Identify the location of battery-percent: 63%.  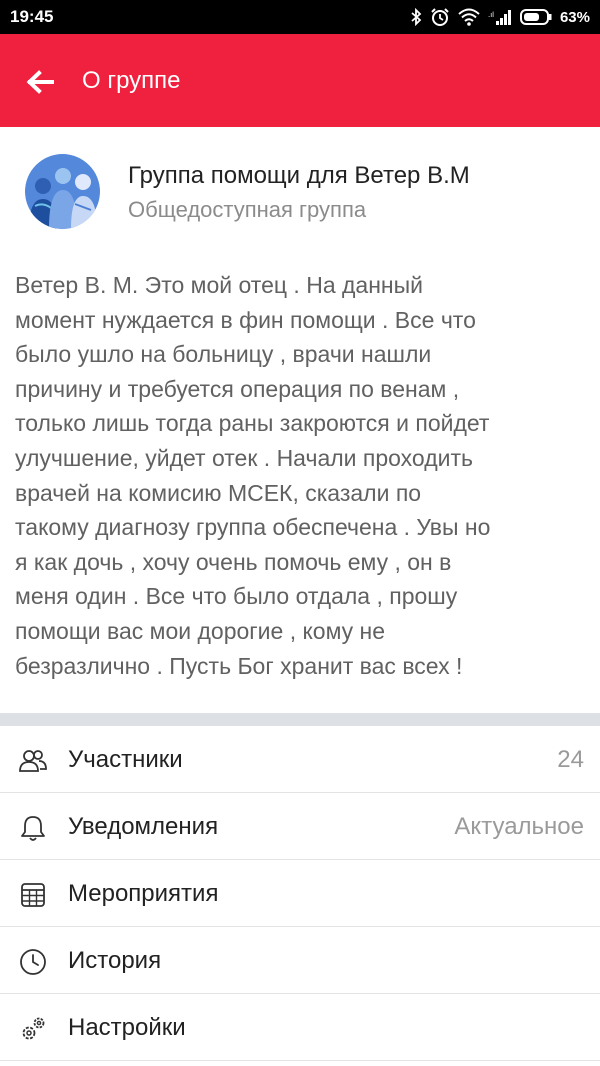
(574, 17).